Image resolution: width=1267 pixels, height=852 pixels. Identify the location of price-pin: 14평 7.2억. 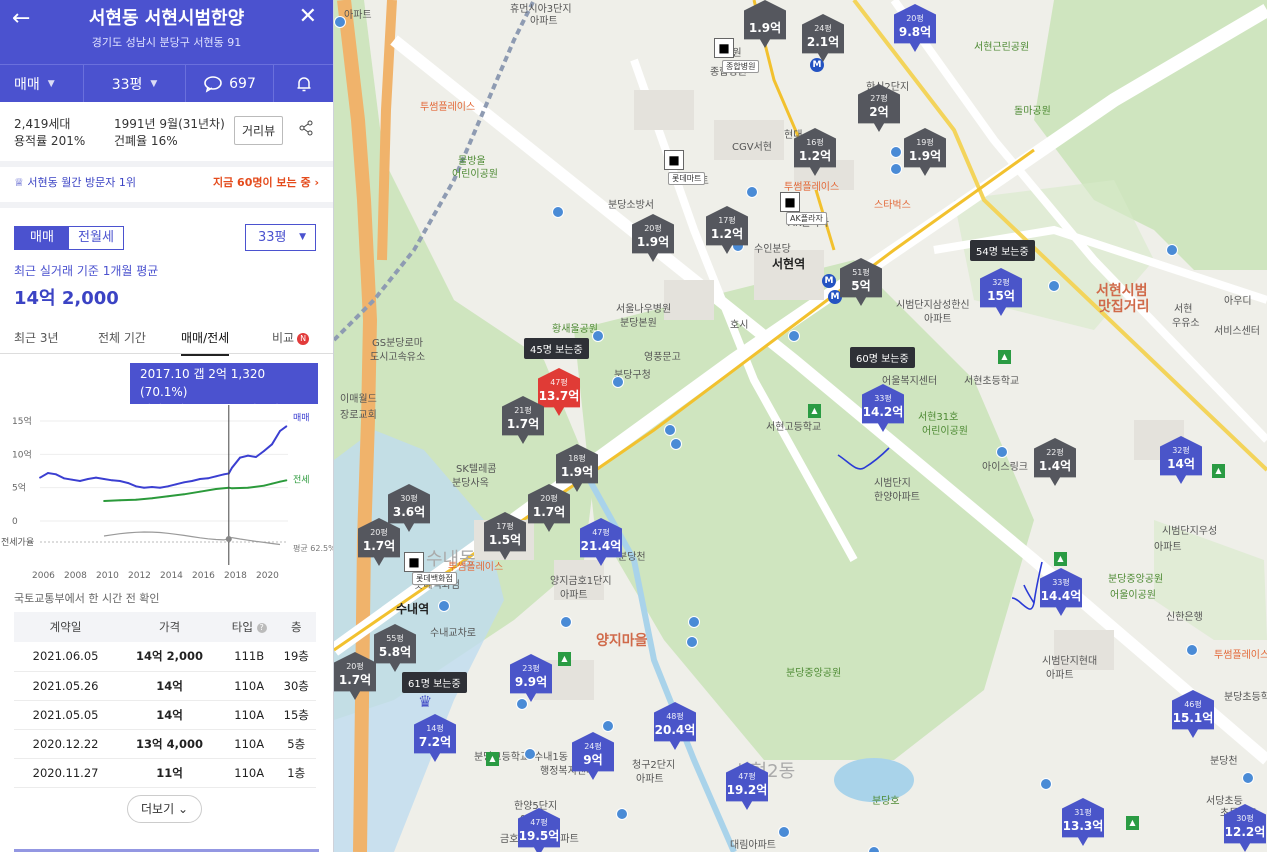
(435, 738).